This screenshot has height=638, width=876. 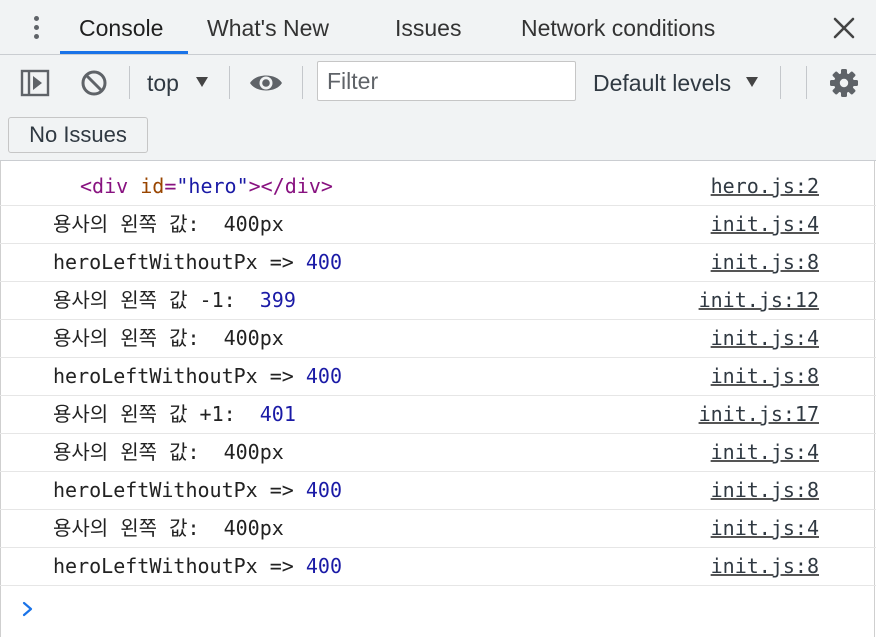 I want to click on sidebar-toggle-icon, so click(x=35, y=83).